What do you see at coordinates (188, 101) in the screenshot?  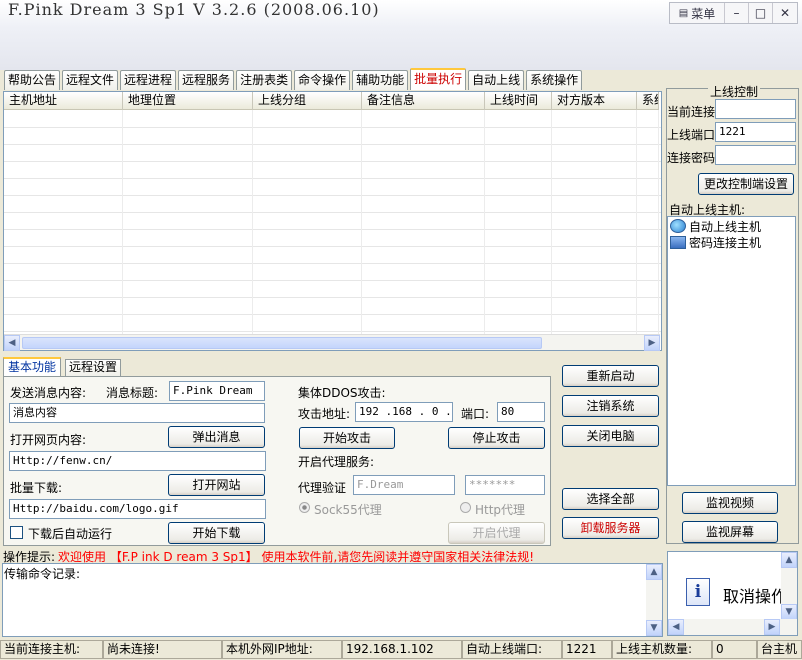 I see `column-header: 地理位置` at bounding box center [188, 101].